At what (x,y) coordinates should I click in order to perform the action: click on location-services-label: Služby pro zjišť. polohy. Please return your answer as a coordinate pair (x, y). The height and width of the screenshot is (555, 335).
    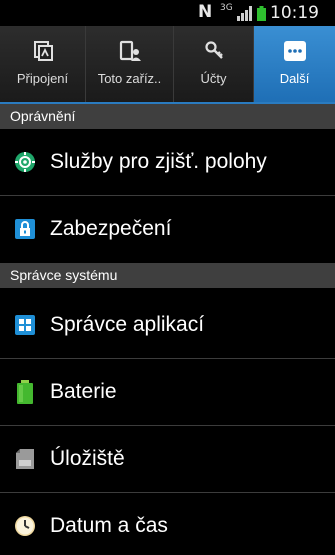
    Looking at the image, I should click on (158, 161).